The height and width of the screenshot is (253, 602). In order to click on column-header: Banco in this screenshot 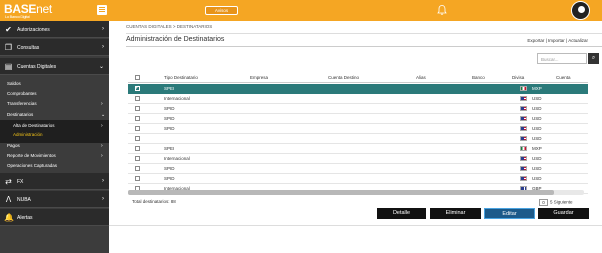, I will do `click(478, 77)`.